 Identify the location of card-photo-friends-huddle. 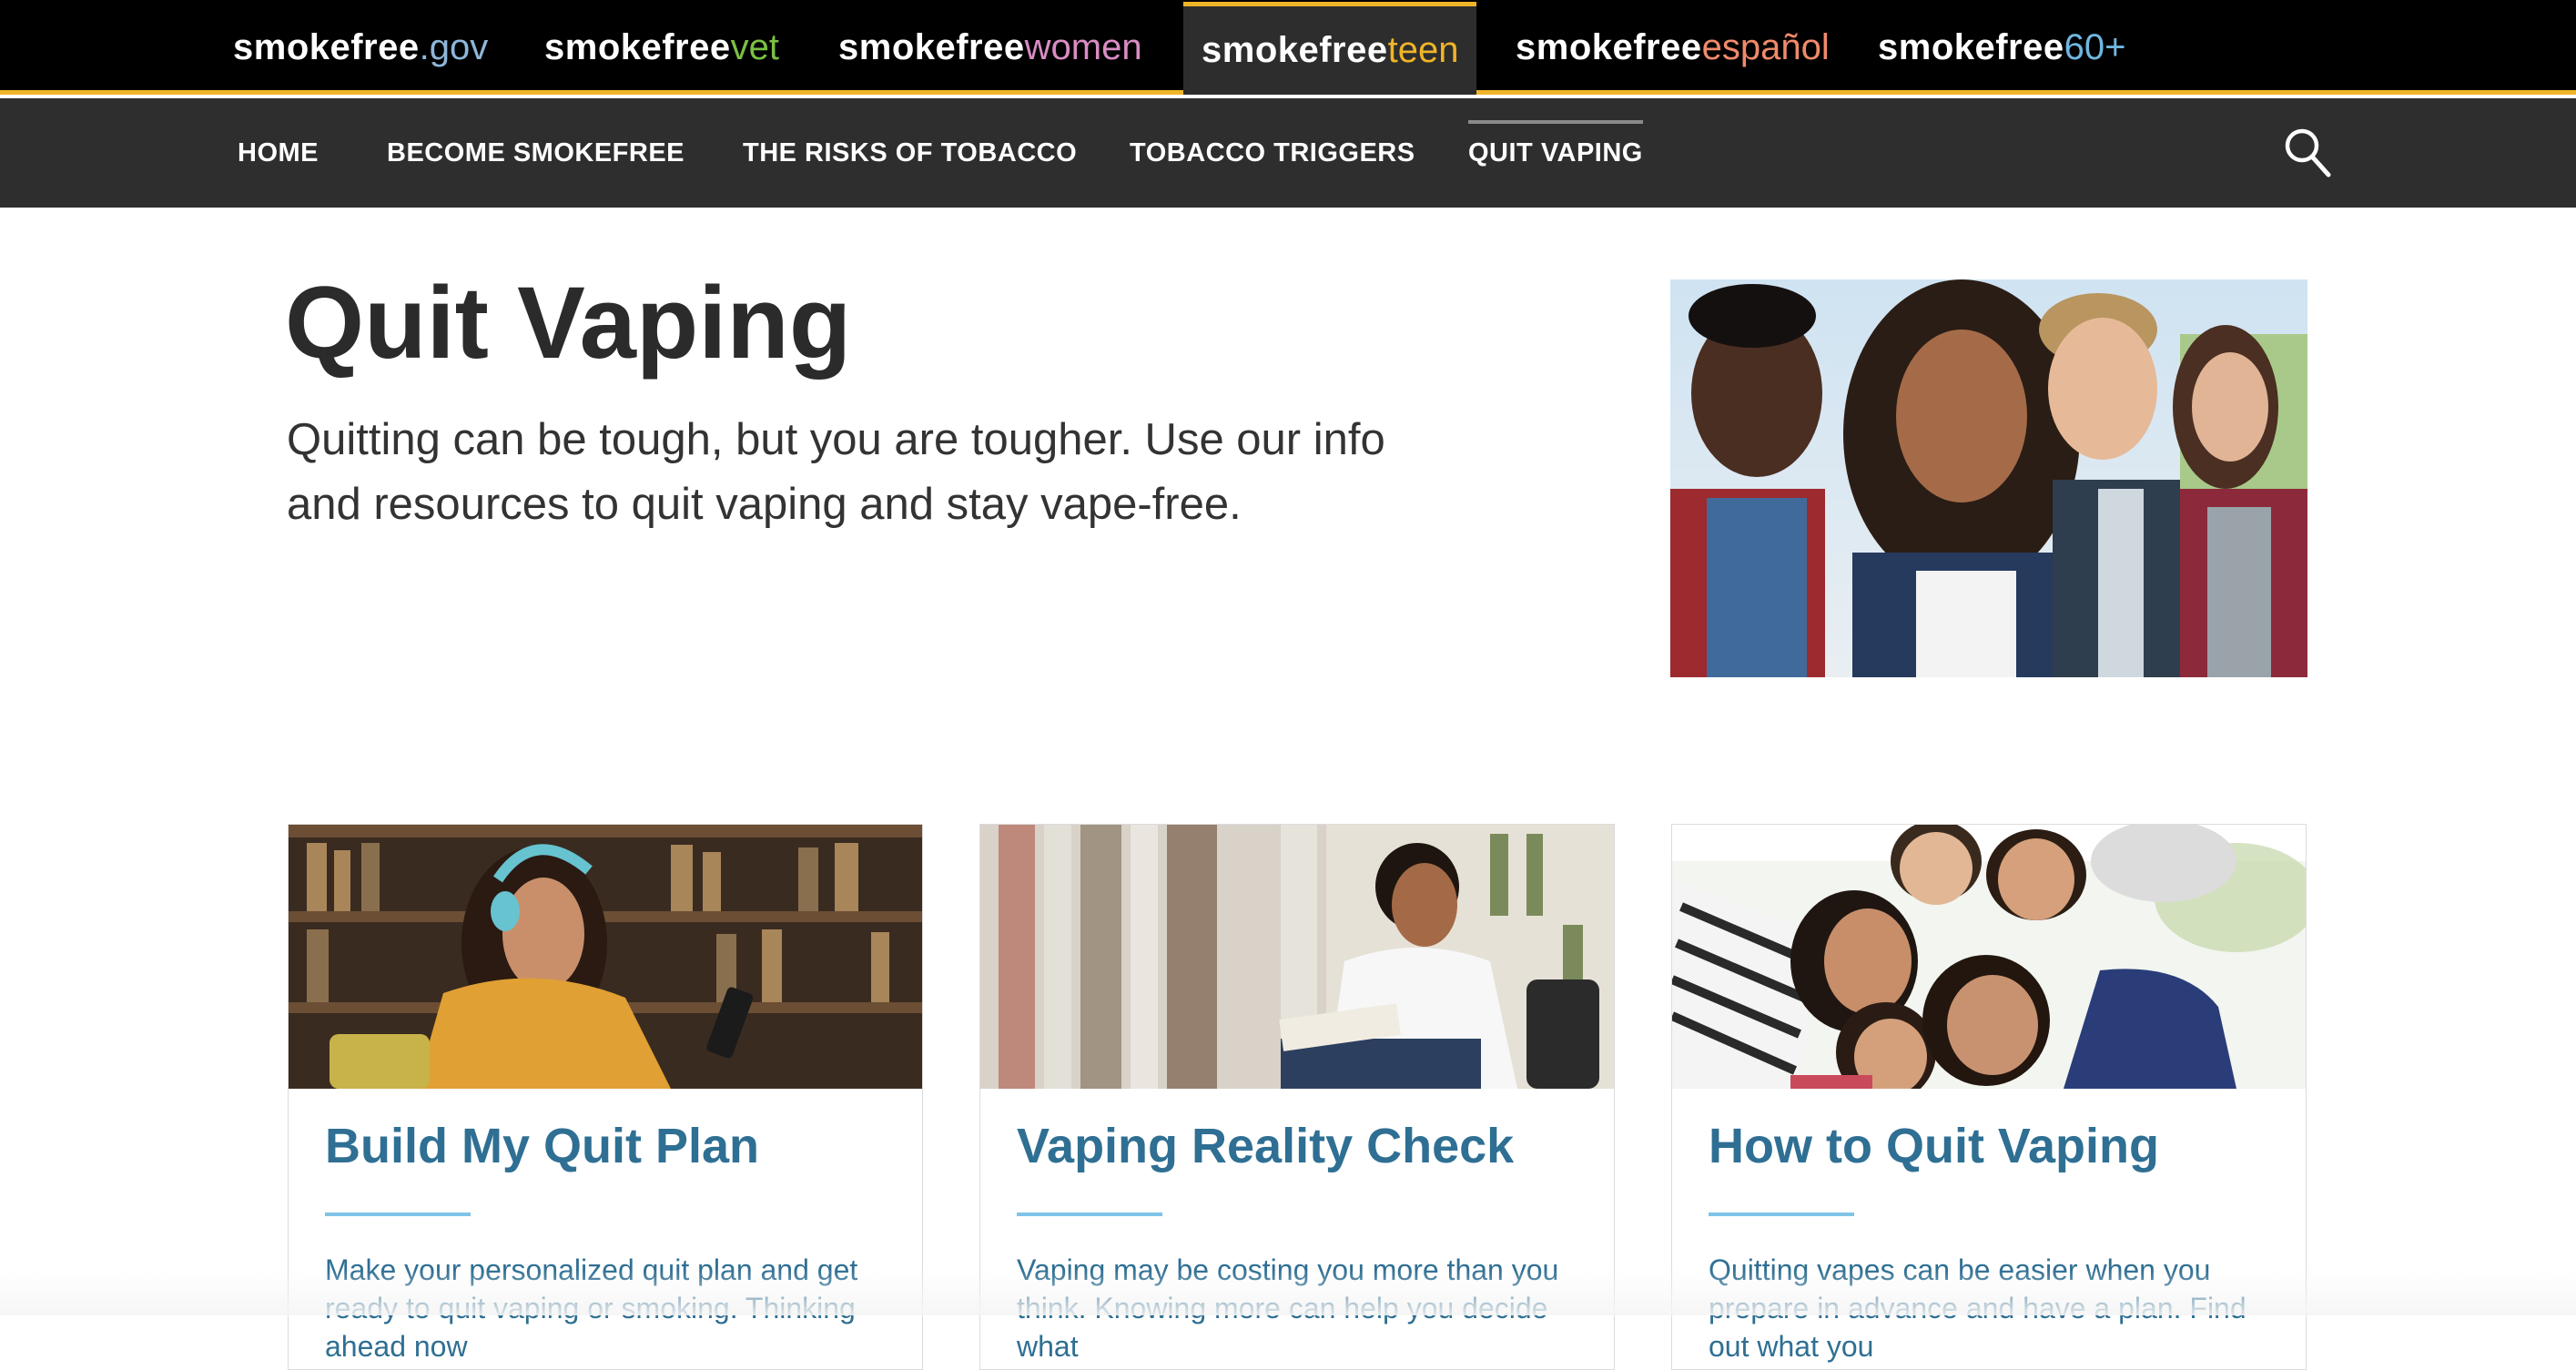
(1989, 957).